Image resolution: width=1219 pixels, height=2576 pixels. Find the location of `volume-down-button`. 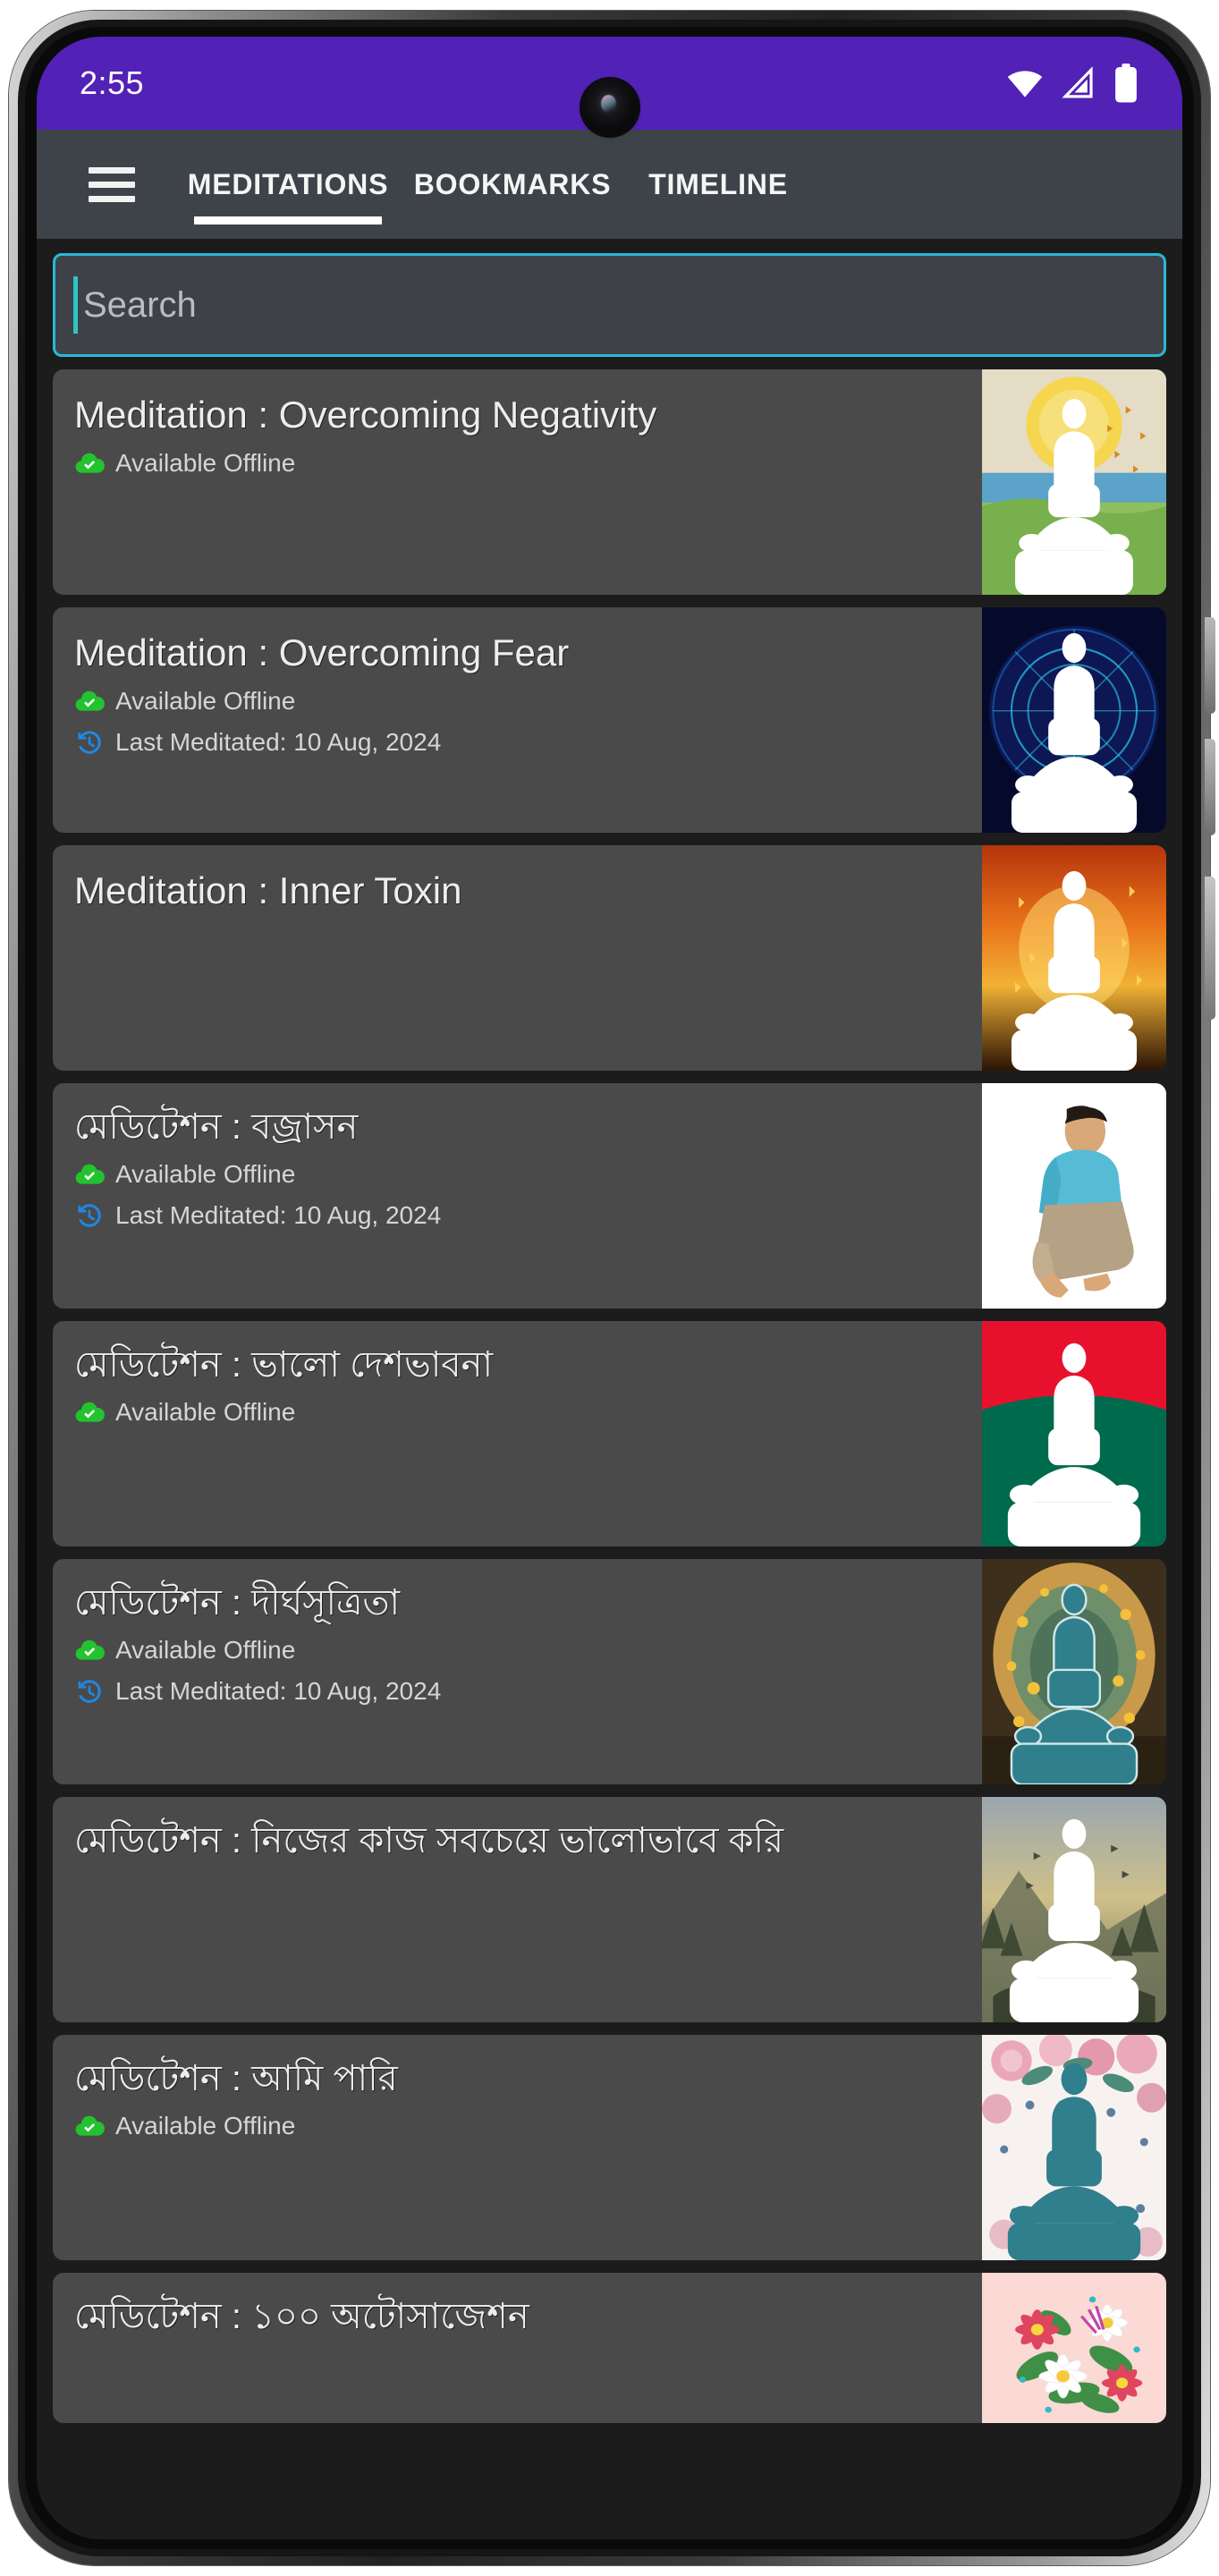

volume-down-button is located at coordinates (1210, 787).